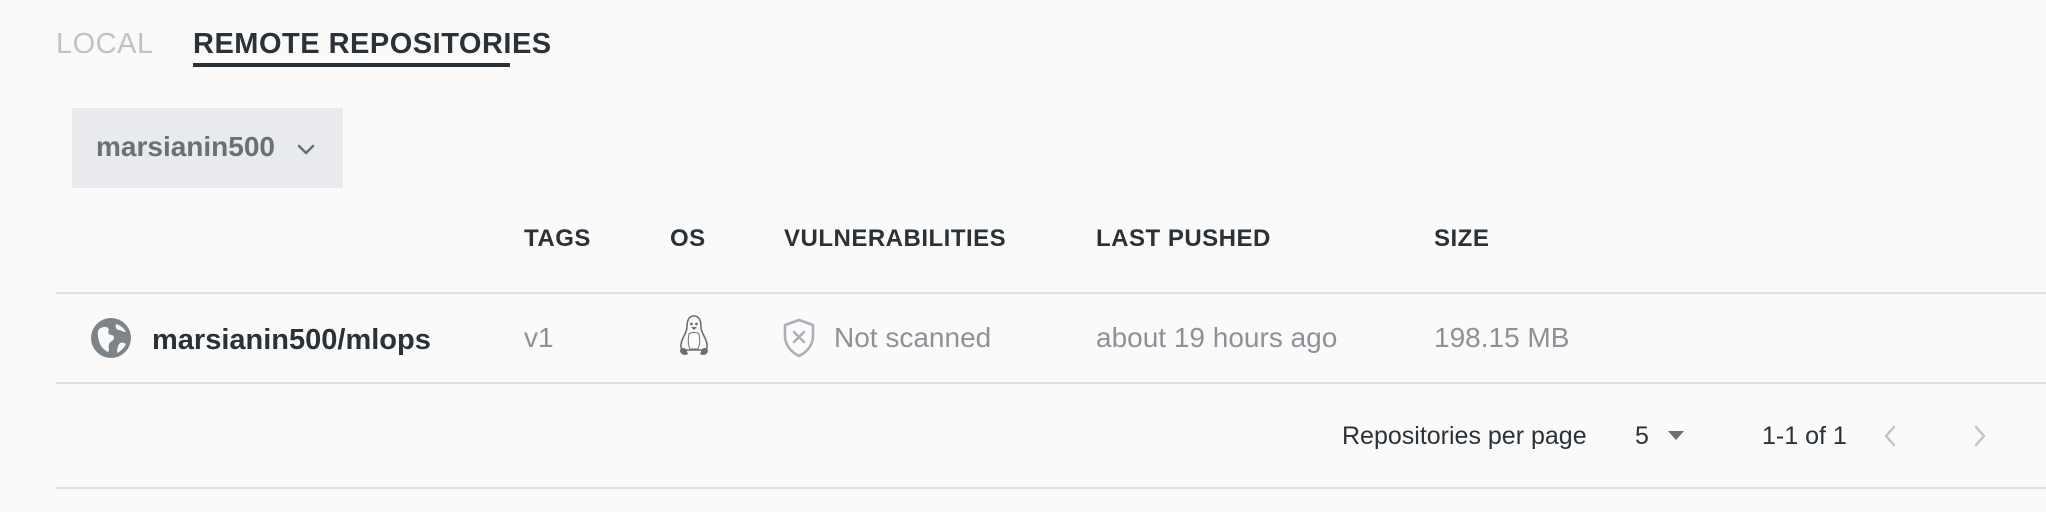 This screenshot has width=2046, height=512. I want to click on last-pushed-value: about 19 hours ago, so click(1217, 337).